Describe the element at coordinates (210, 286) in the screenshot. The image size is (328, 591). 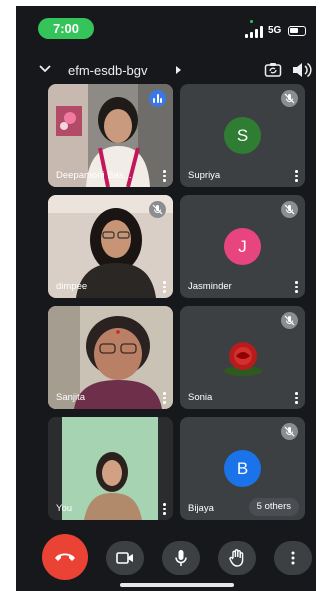
I see `participant-name: Jasminder` at that location.